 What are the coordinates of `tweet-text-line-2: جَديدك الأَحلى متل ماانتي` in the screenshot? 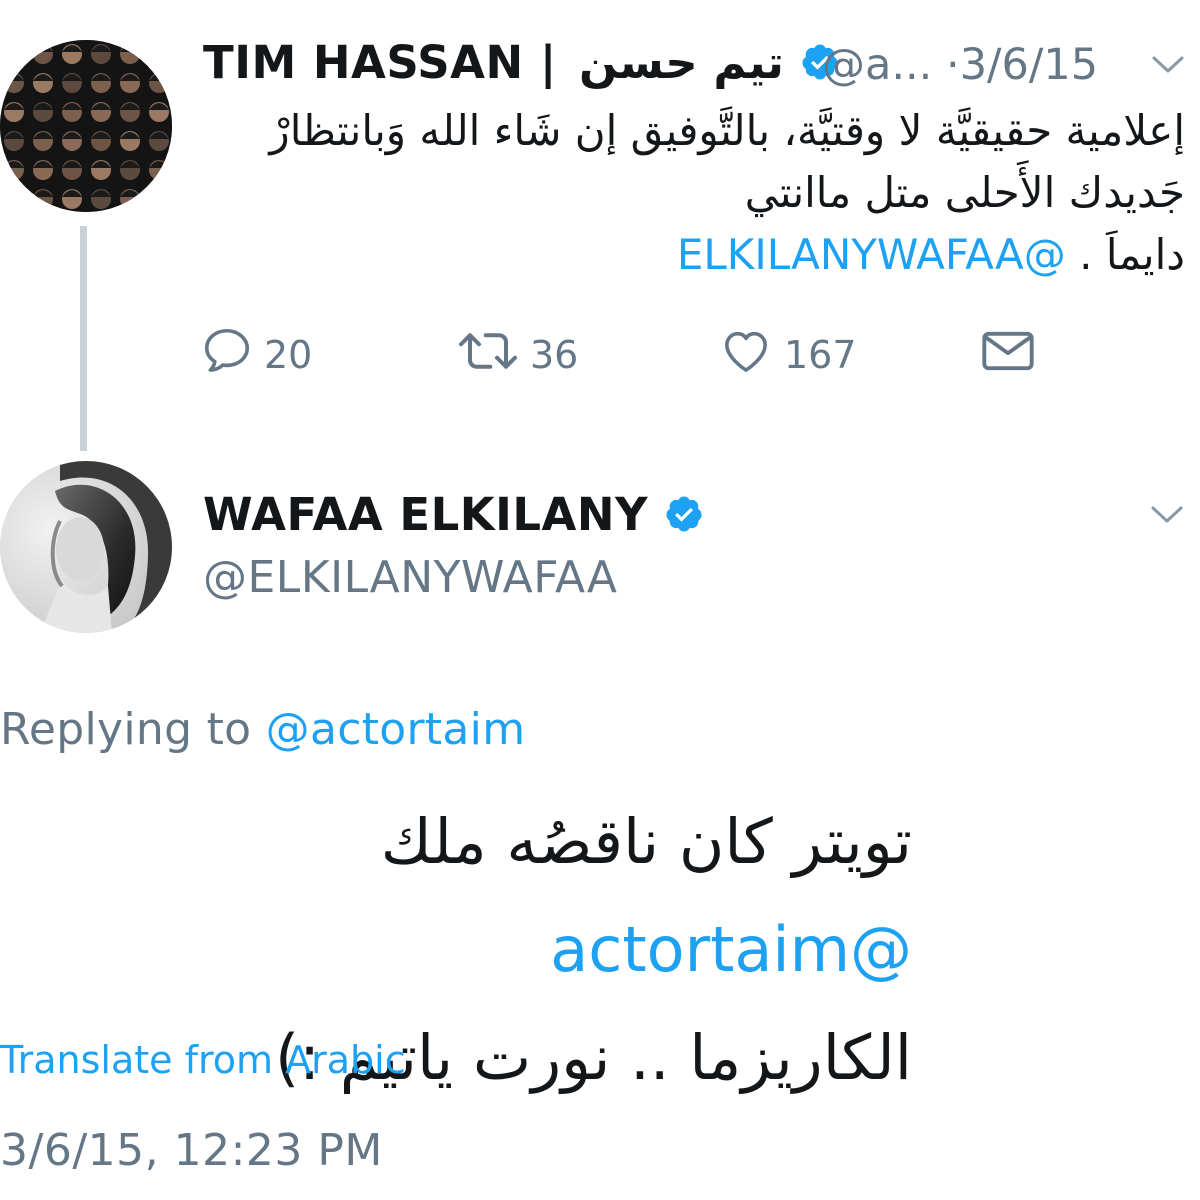 It's located at (964, 192).